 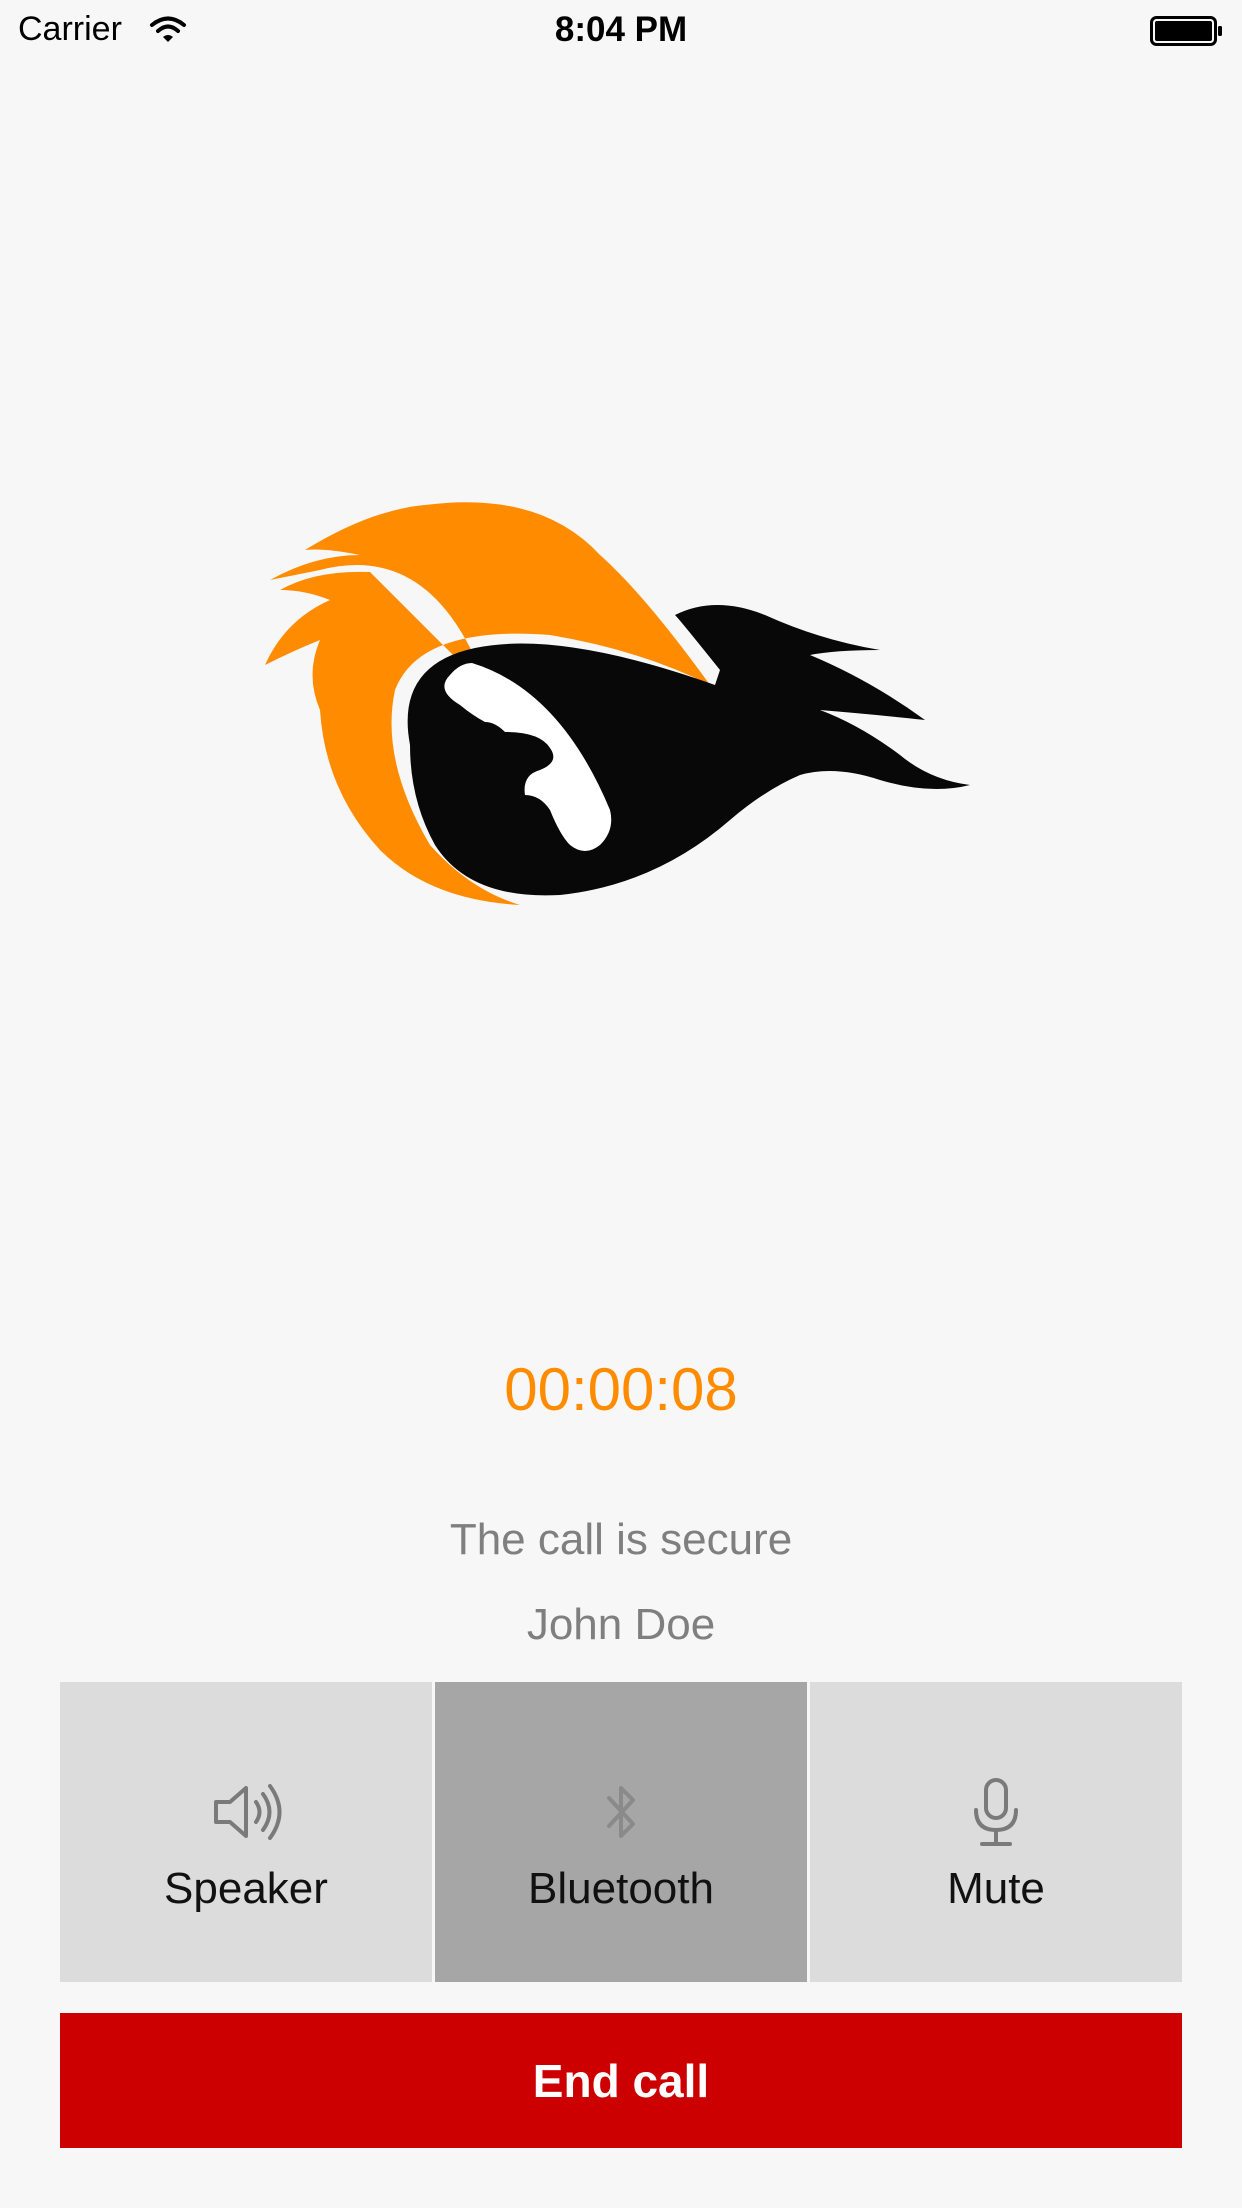 What do you see at coordinates (621, 1888) in the screenshot?
I see `bluetooth-label: Bluetooth` at bounding box center [621, 1888].